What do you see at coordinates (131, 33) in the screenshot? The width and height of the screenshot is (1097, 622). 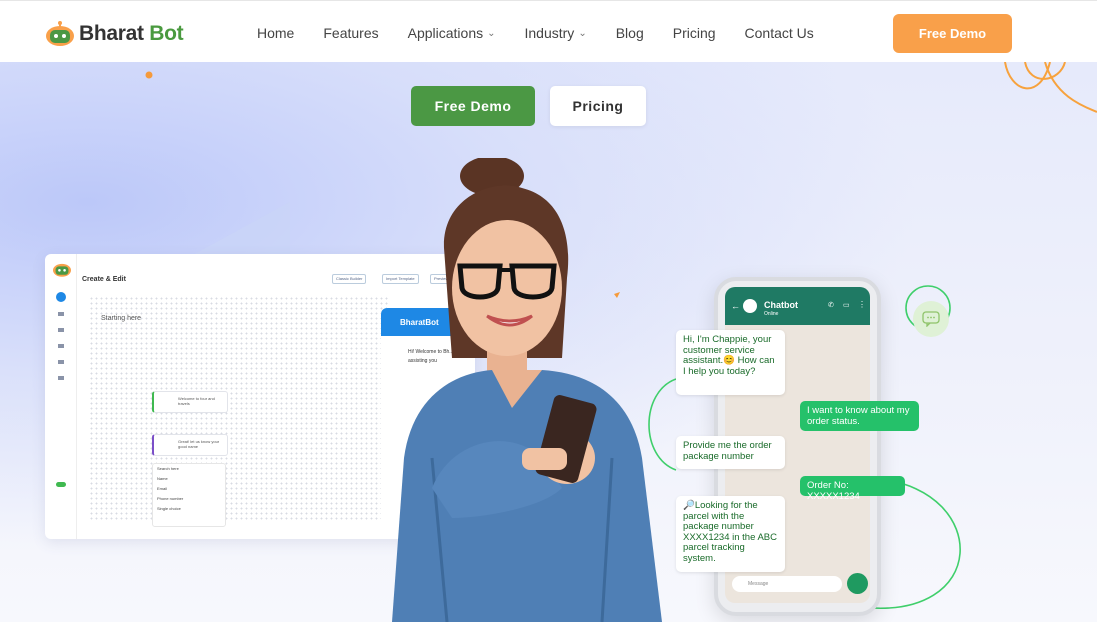 I see `brand-name: Bharat Bot` at bounding box center [131, 33].